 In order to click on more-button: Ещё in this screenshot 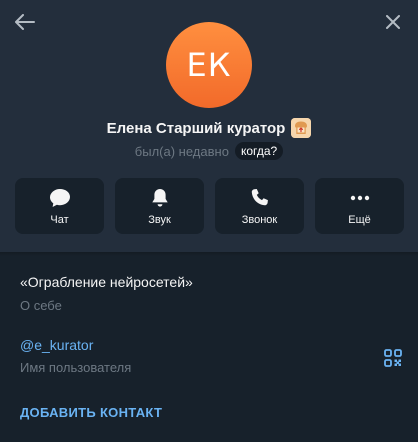, I will do `click(359, 206)`.